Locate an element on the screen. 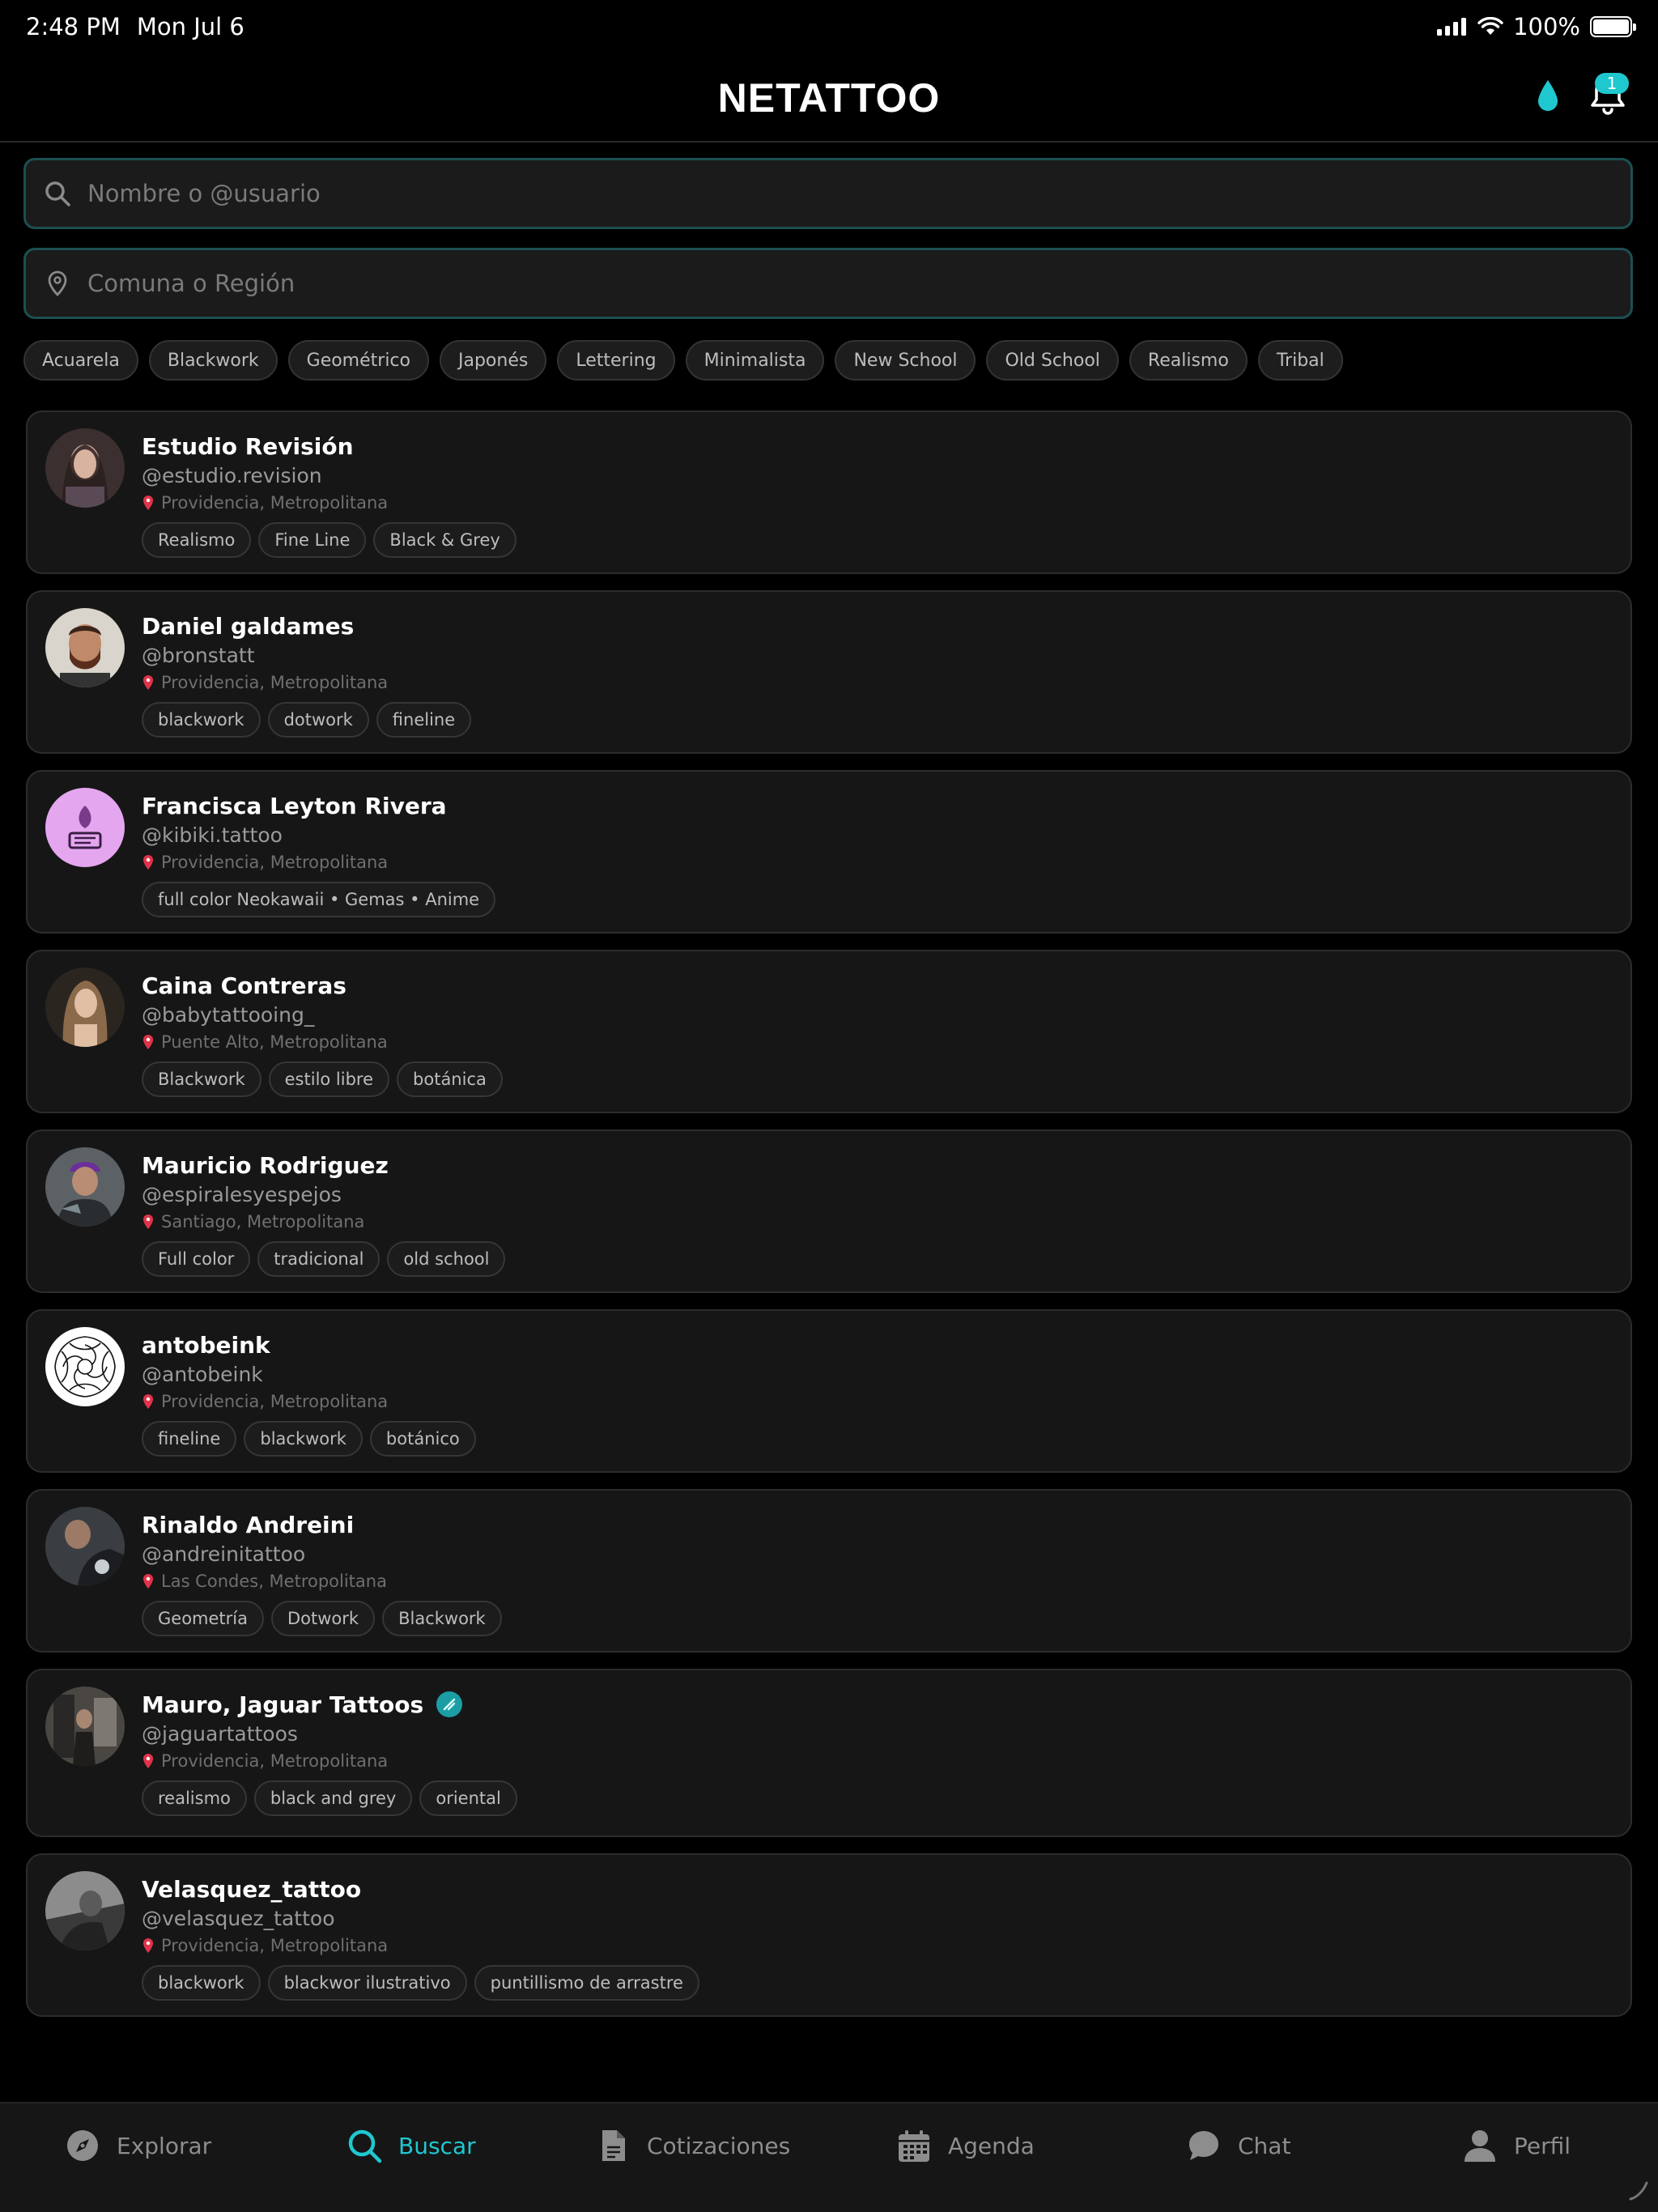  style-tag: botánica is located at coordinates (450, 1079).